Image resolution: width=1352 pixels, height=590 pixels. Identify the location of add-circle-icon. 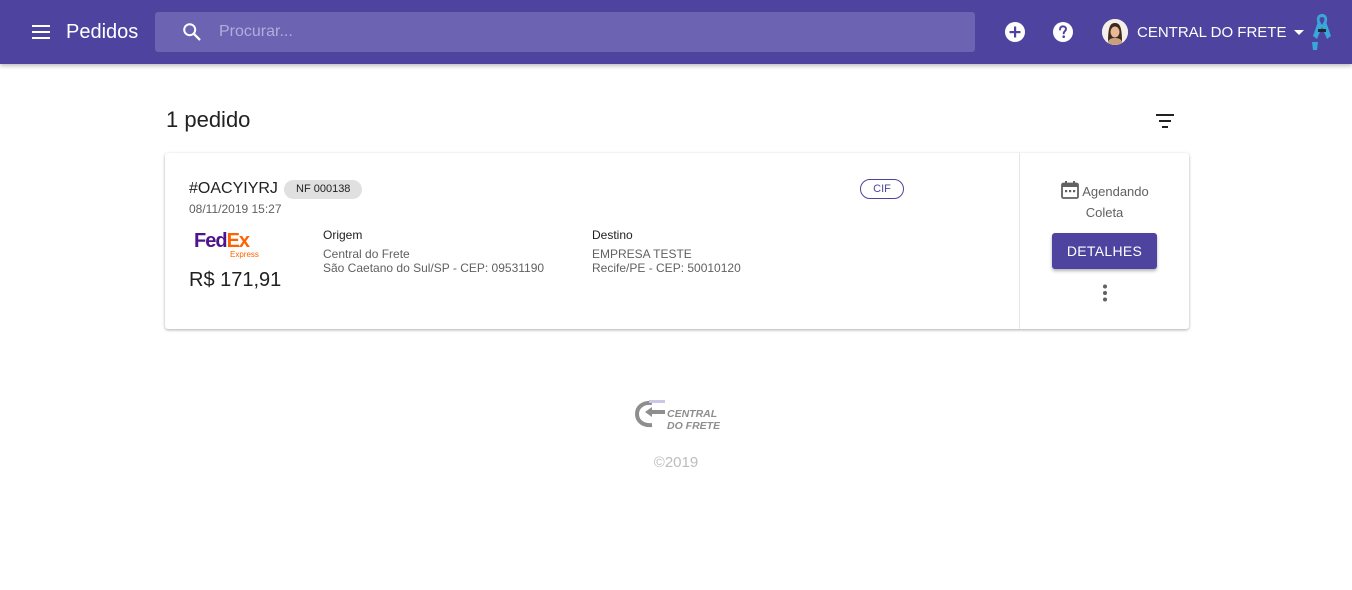
(1015, 32).